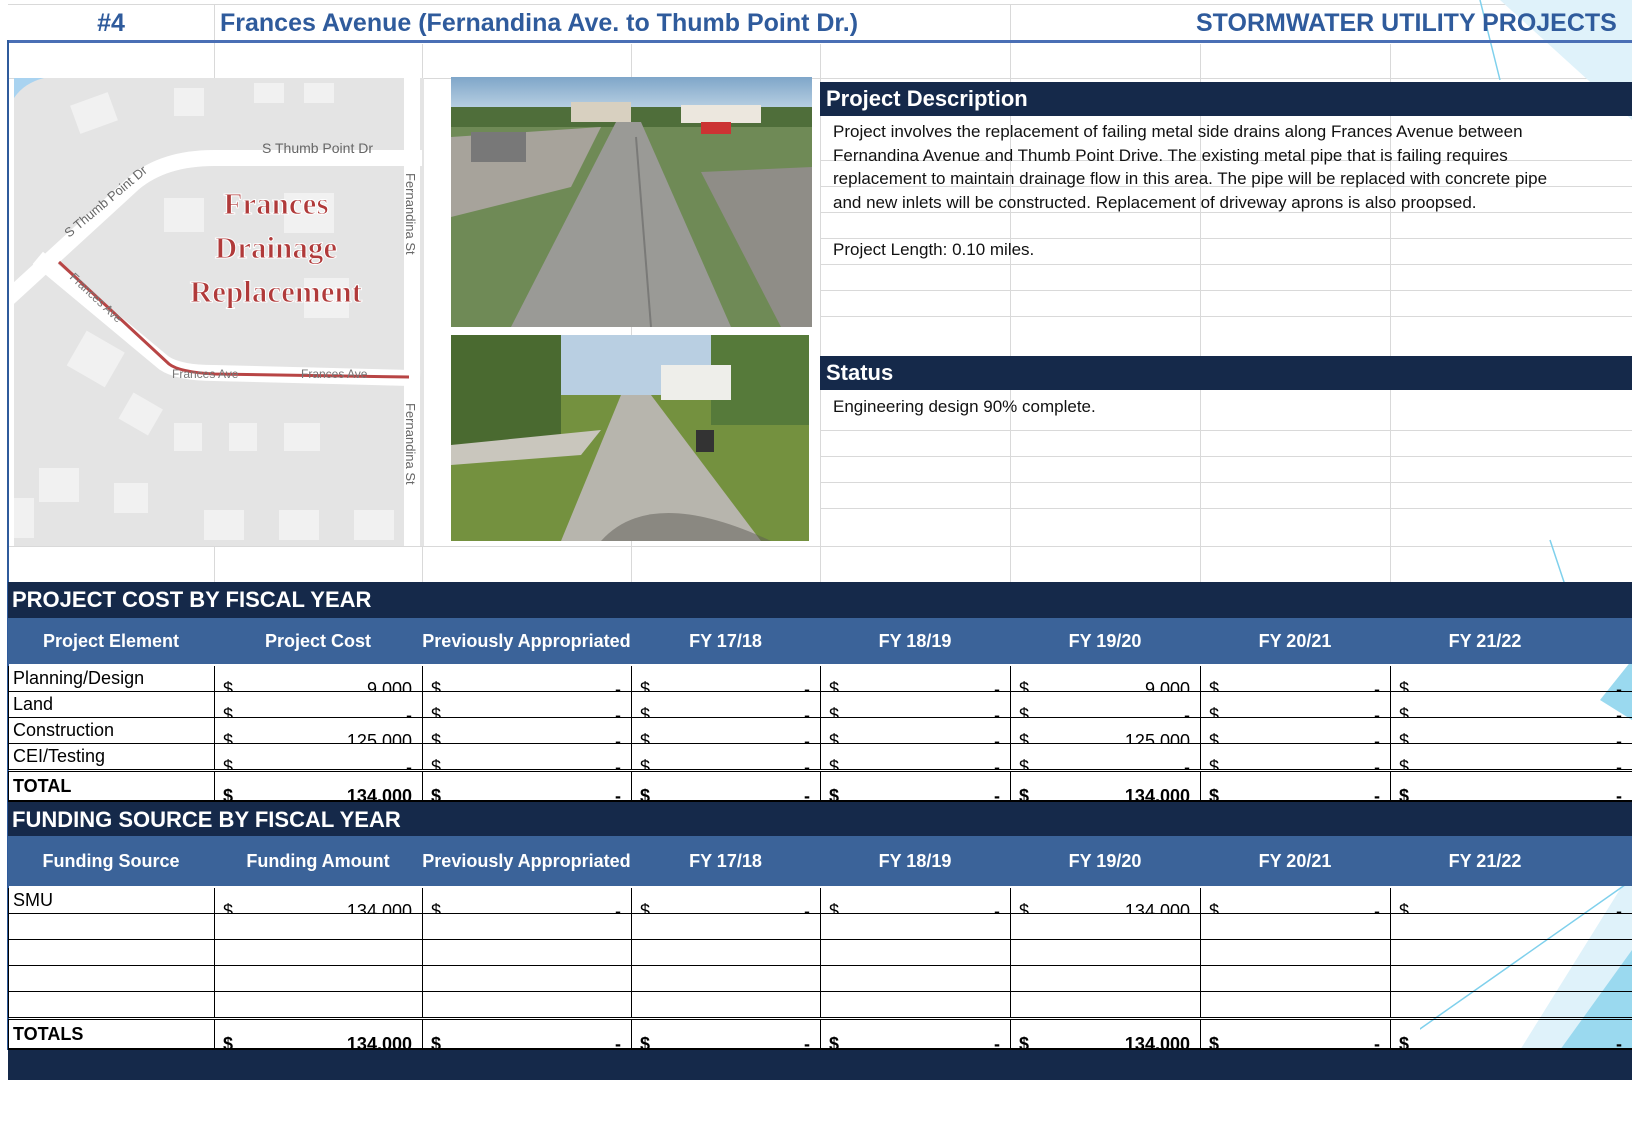 The width and height of the screenshot is (1632, 1122). Describe the element at coordinates (934, 249) in the screenshot. I see `project-length: Project Length: 0.10 miles.` at that location.